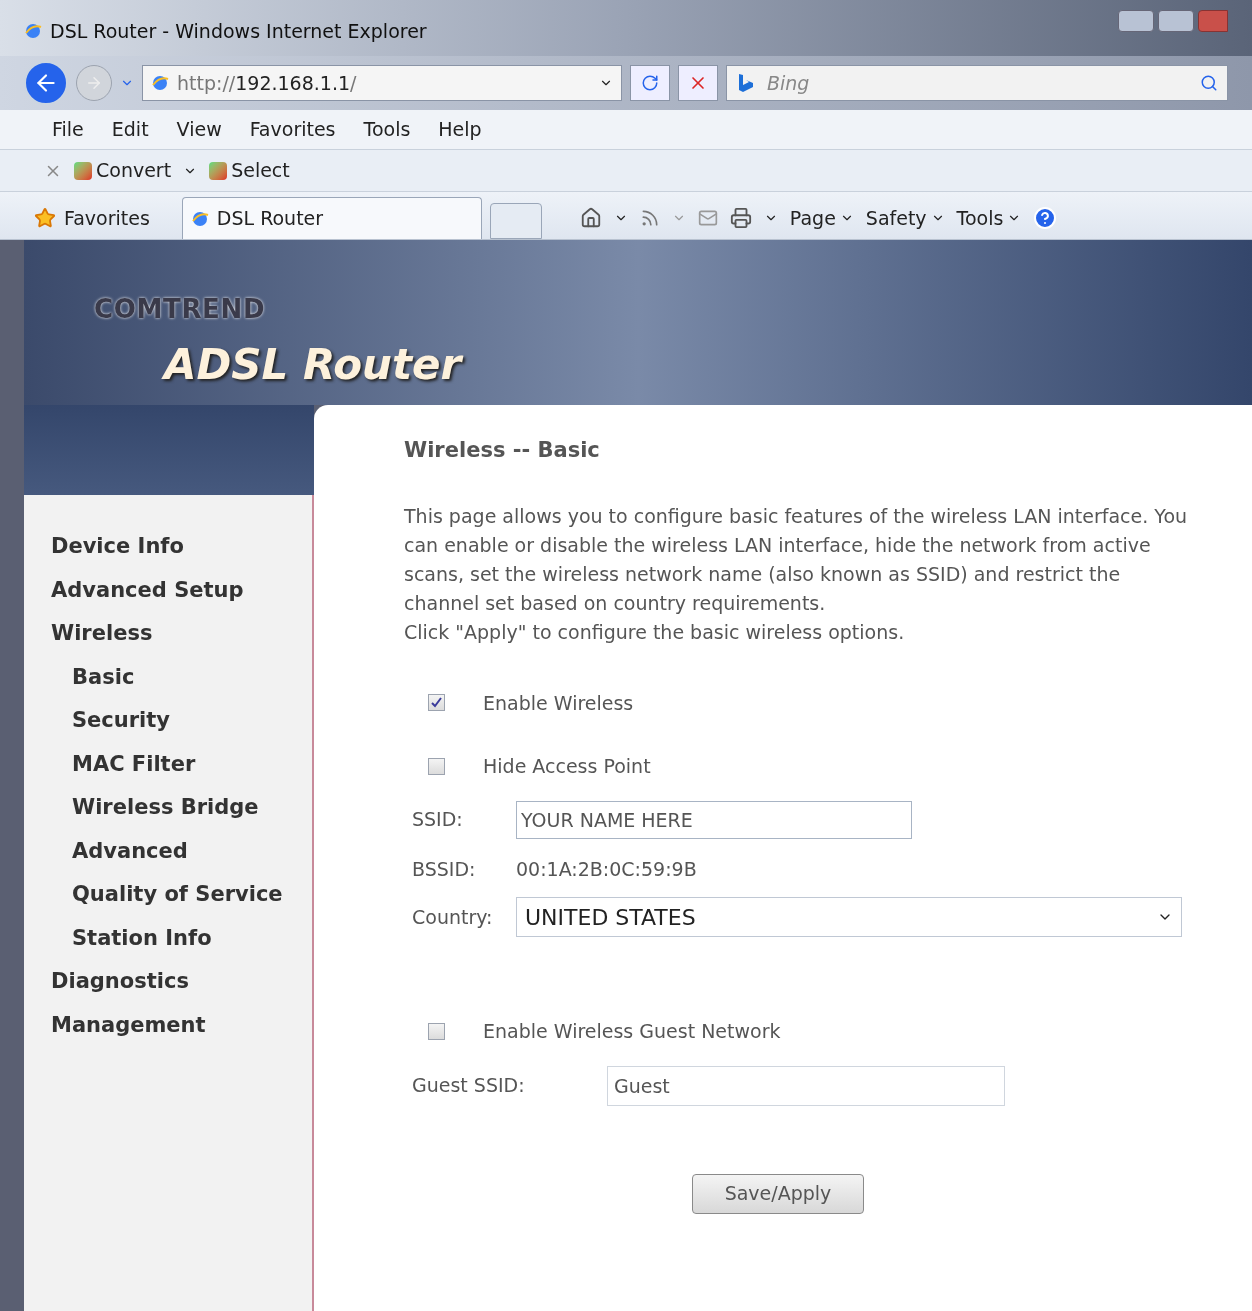 This screenshot has width=1252, height=1311. Describe the element at coordinates (989, 218) in the screenshot. I see `command-menu: Tools` at that location.